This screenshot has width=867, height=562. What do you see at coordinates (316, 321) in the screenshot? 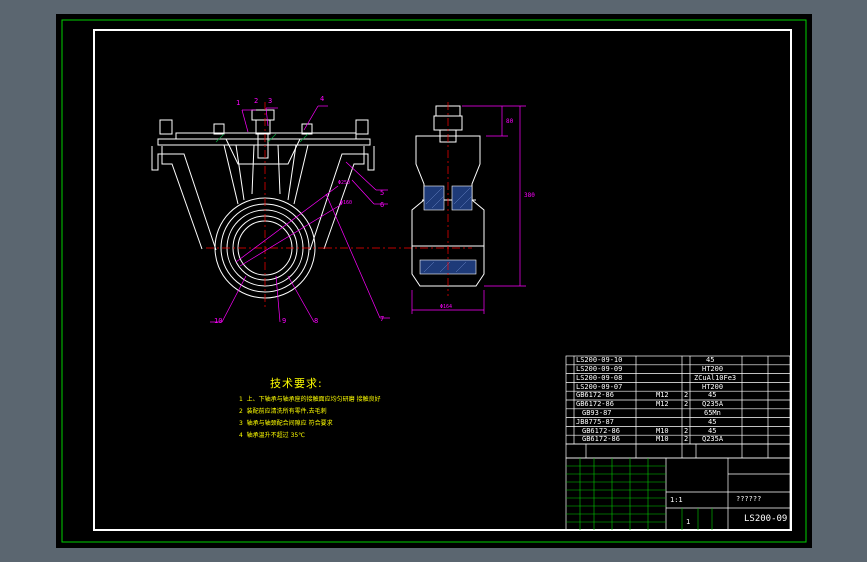
I see `balloon-8: 8` at bounding box center [316, 321].